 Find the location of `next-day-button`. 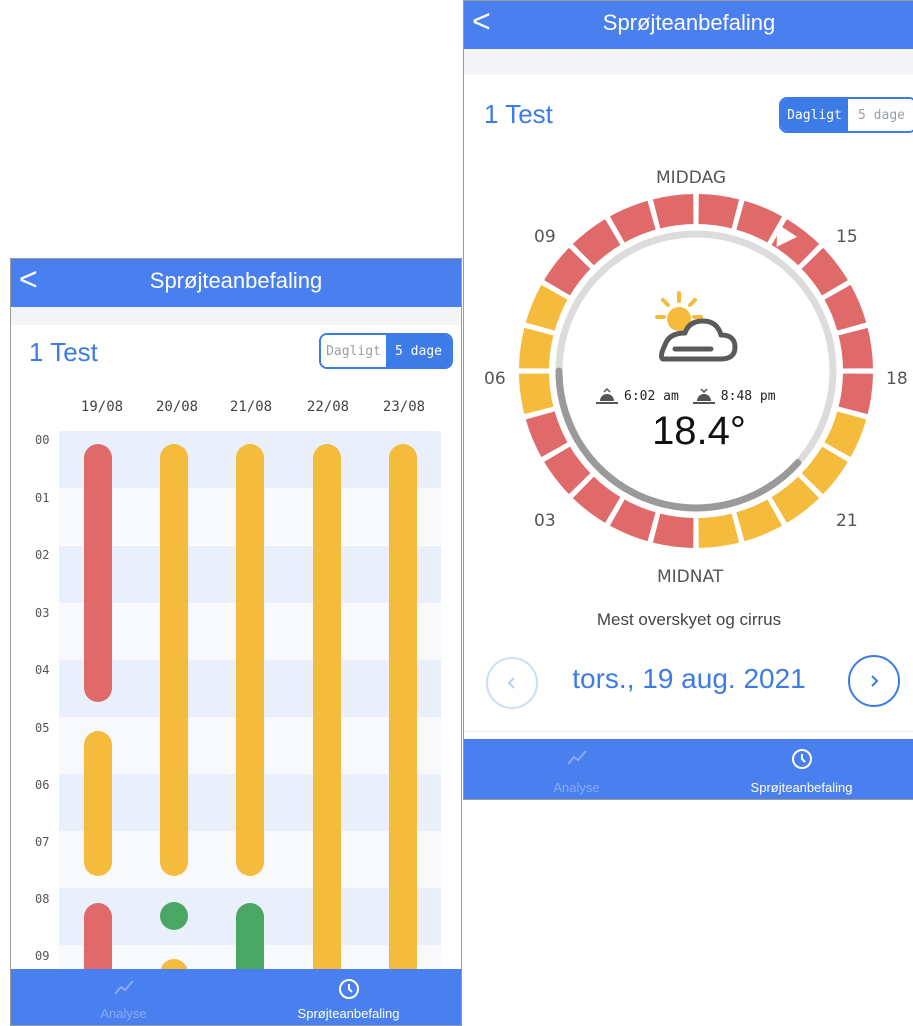

next-day-button is located at coordinates (874, 681).